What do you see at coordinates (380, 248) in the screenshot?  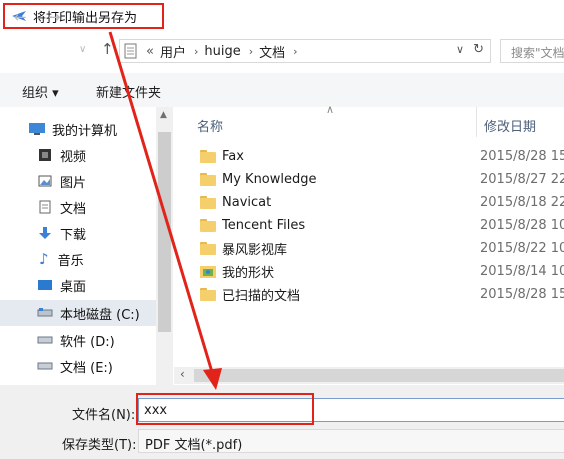 I see `list-item: 暴风影视库 2015/8/22 10` at bounding box center [380, 248].